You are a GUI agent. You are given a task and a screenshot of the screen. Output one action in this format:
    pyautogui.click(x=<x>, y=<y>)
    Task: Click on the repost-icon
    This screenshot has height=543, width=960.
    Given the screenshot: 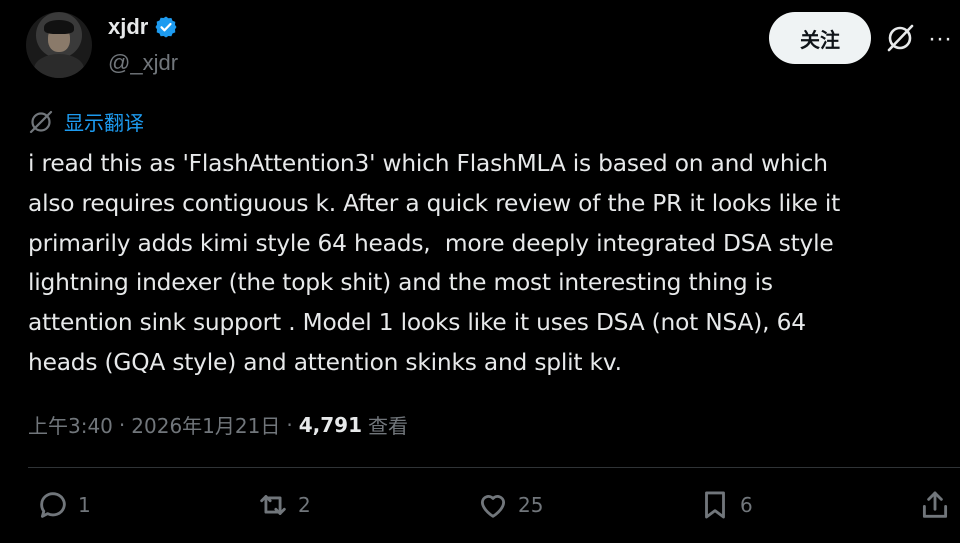 What is the action you would take?
    pyautogui.click(x=273, y=505)
    